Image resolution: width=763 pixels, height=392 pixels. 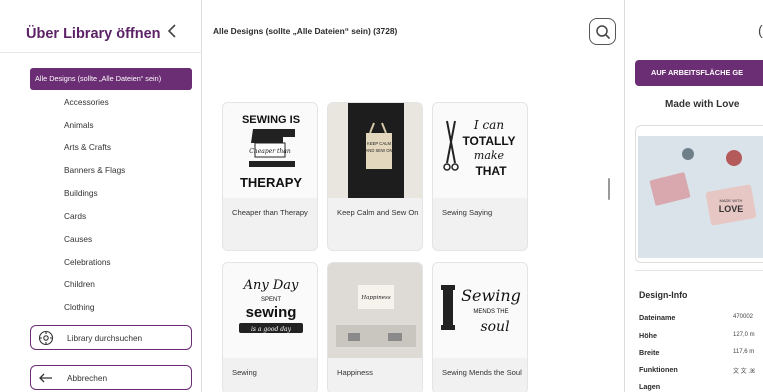 What do you see at coordinates (78, 239) in the screenshot?
I see `category-item: Causes` at bounding box center [78, 239].